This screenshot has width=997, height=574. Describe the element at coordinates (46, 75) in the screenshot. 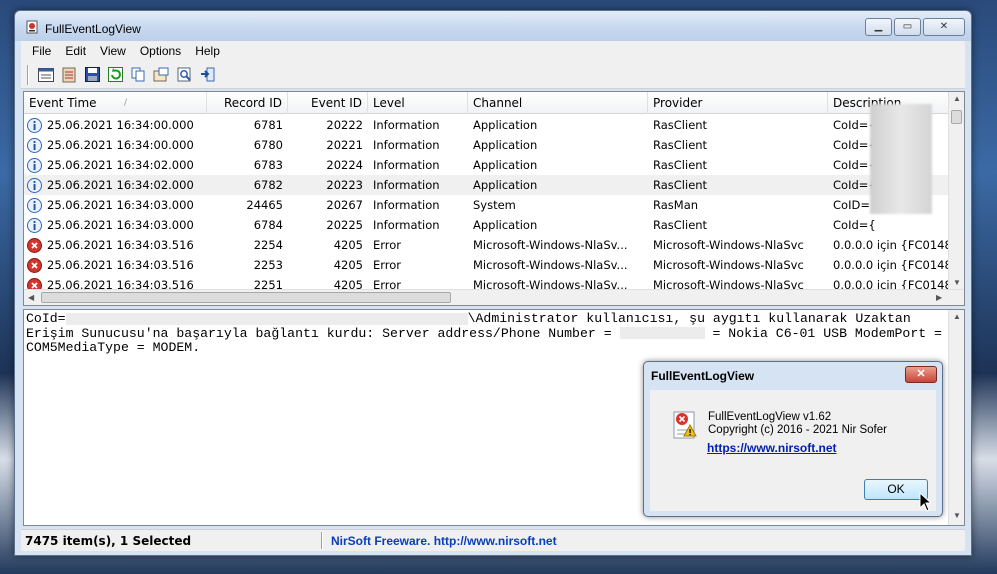

I see `properties-icon` at that location.